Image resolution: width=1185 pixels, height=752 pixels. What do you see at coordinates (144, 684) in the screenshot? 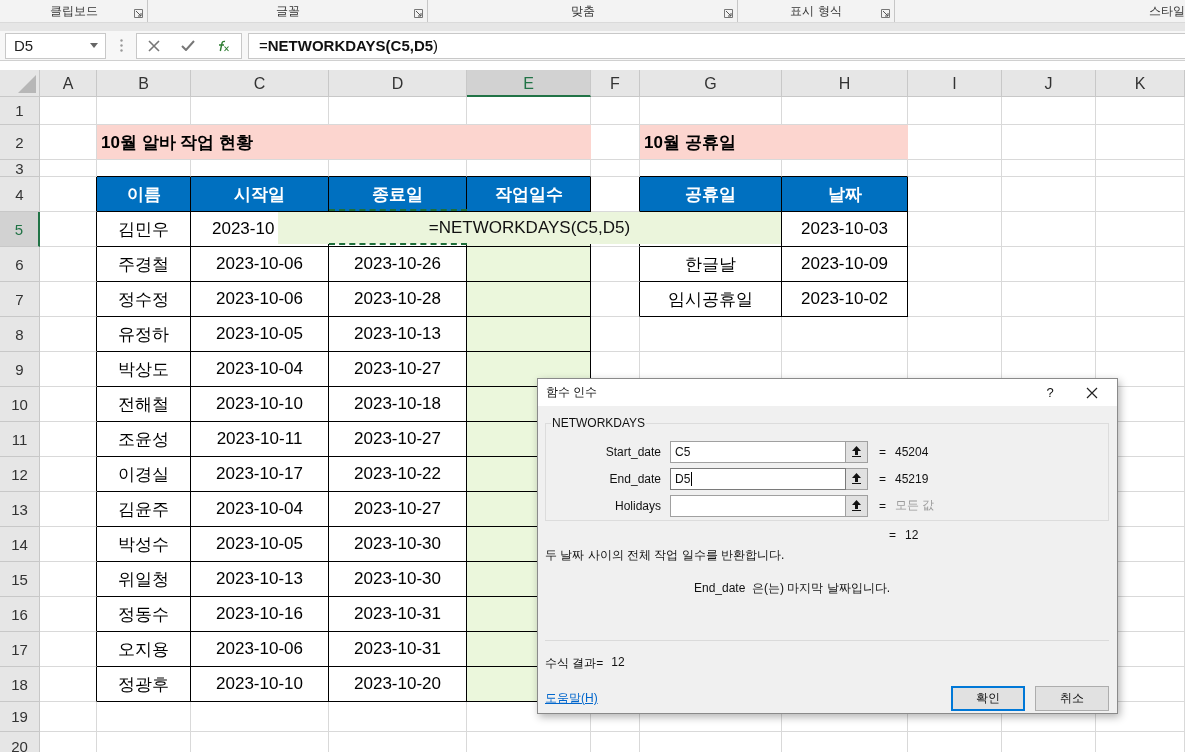
I see `table-cell: 정광후` at bounding box center [144, 684].